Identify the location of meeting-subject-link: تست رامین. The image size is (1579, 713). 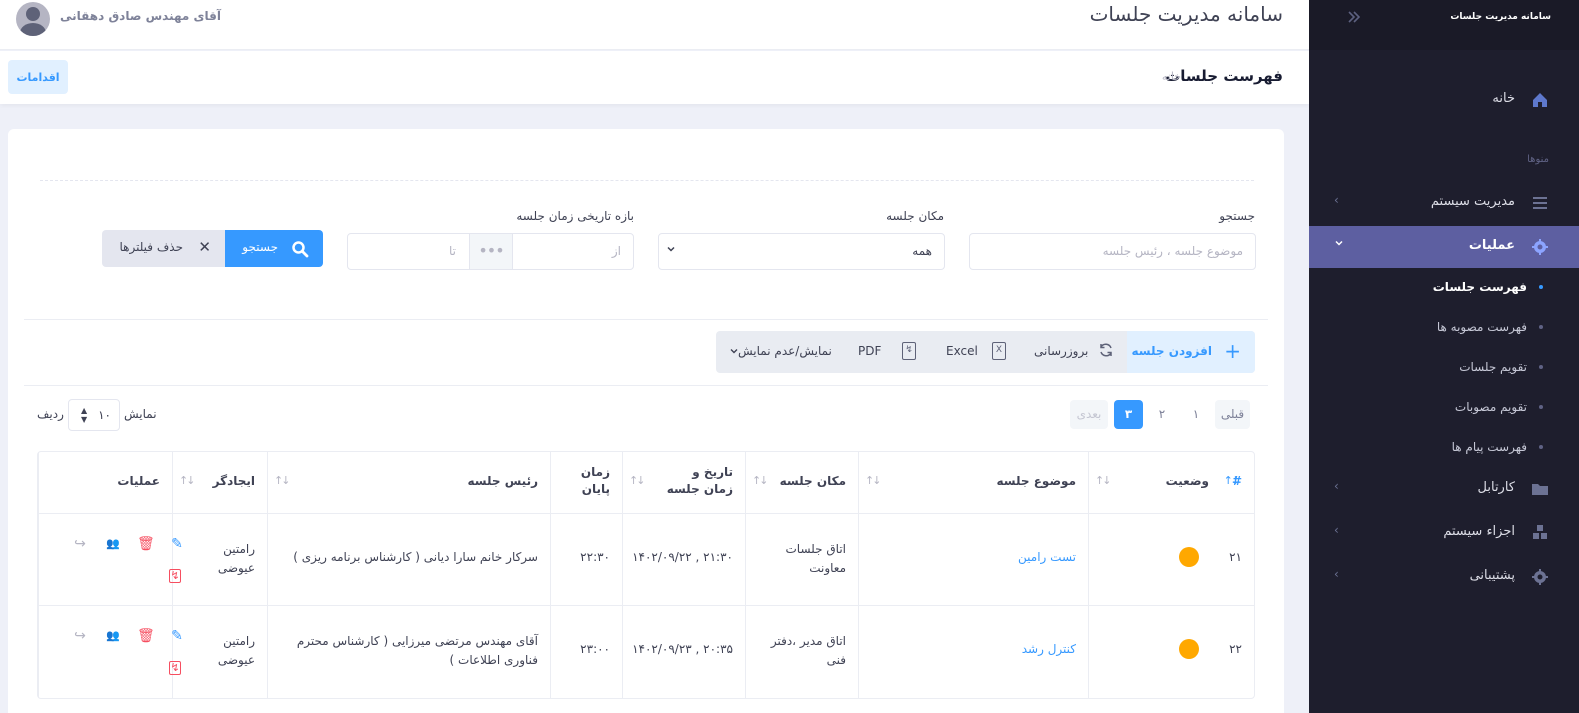
(1047, 557).